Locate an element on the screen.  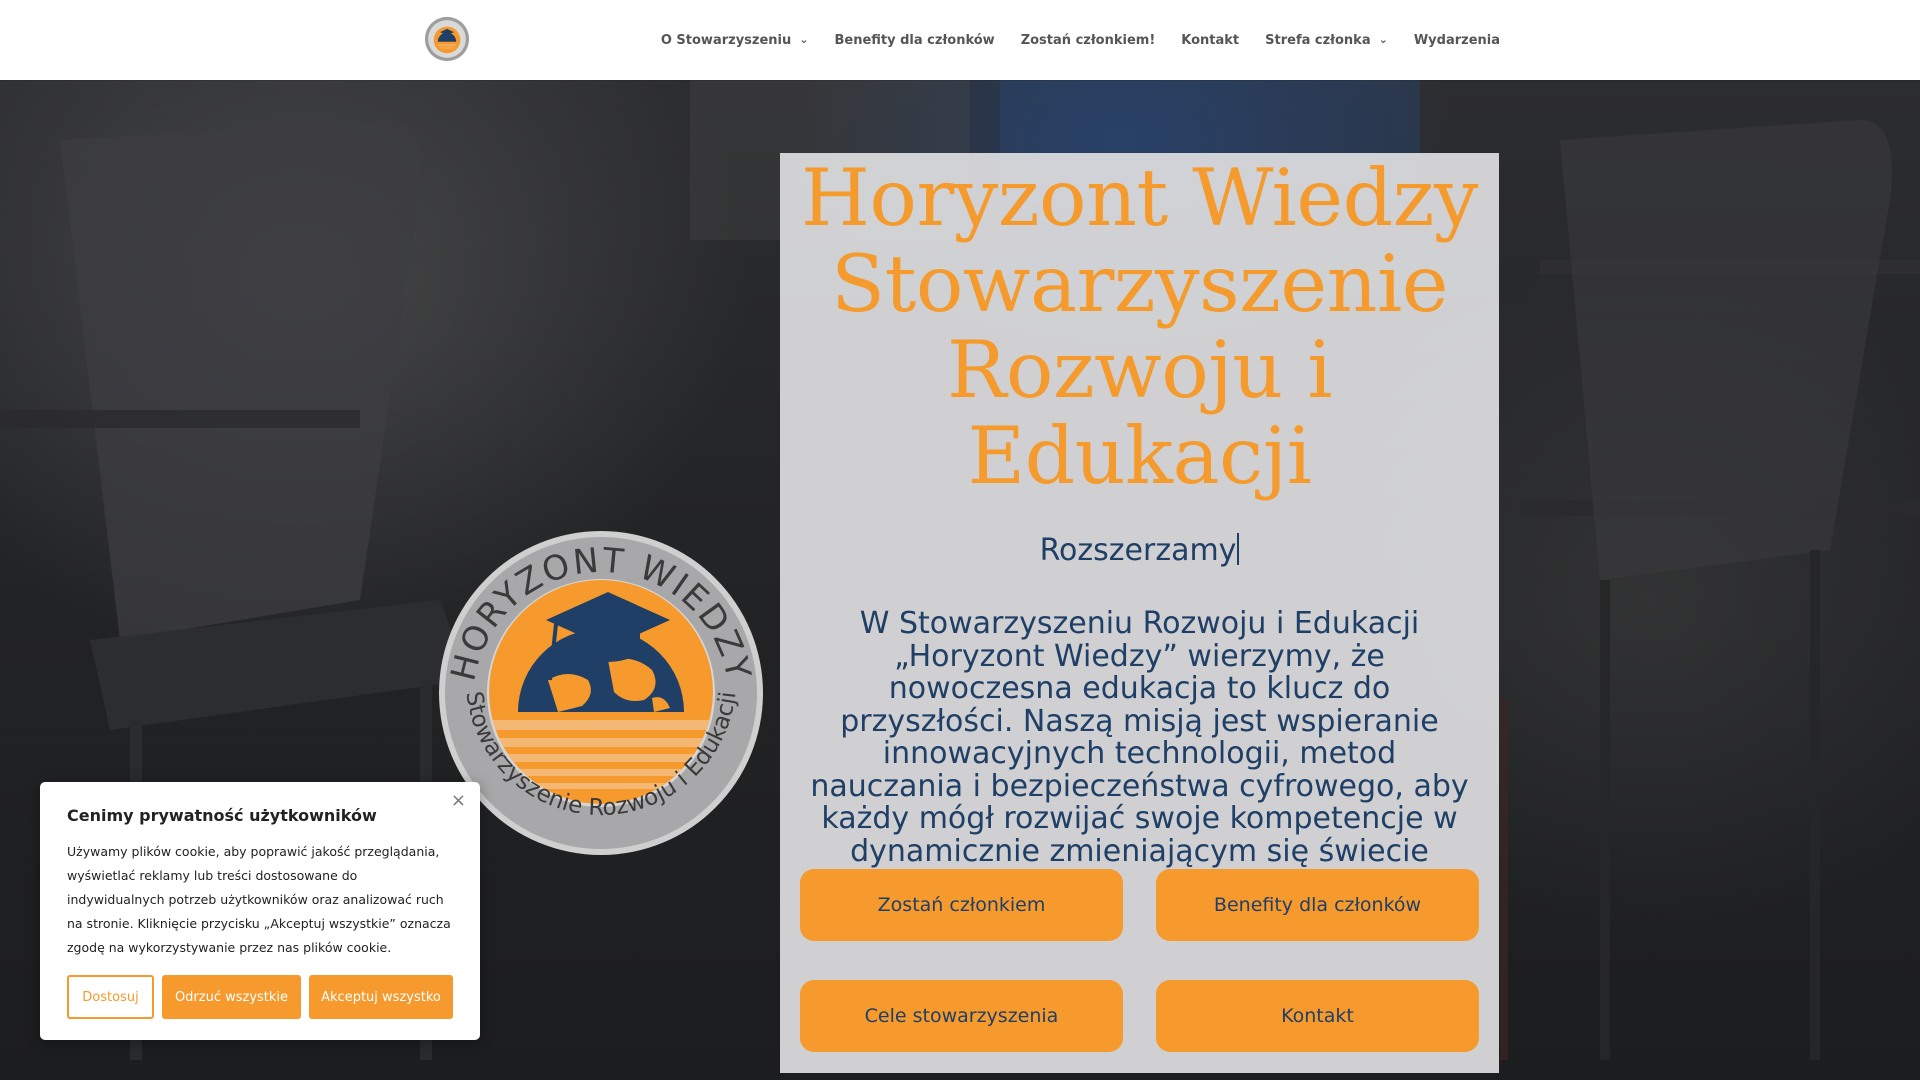
association-goals-button: Cele stowarzyszenia is located at coordinates (961, 1016).